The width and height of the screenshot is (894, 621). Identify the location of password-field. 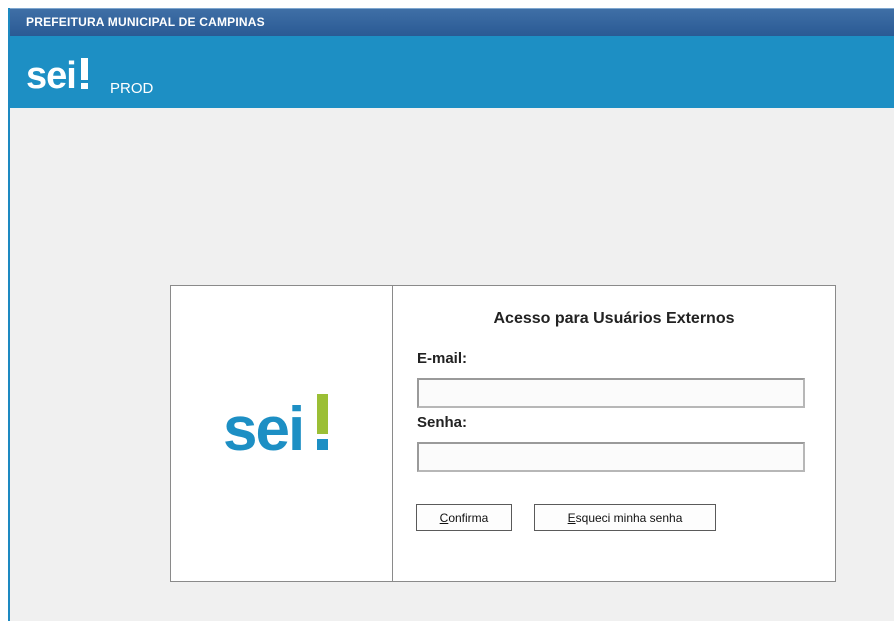
(611, 457).